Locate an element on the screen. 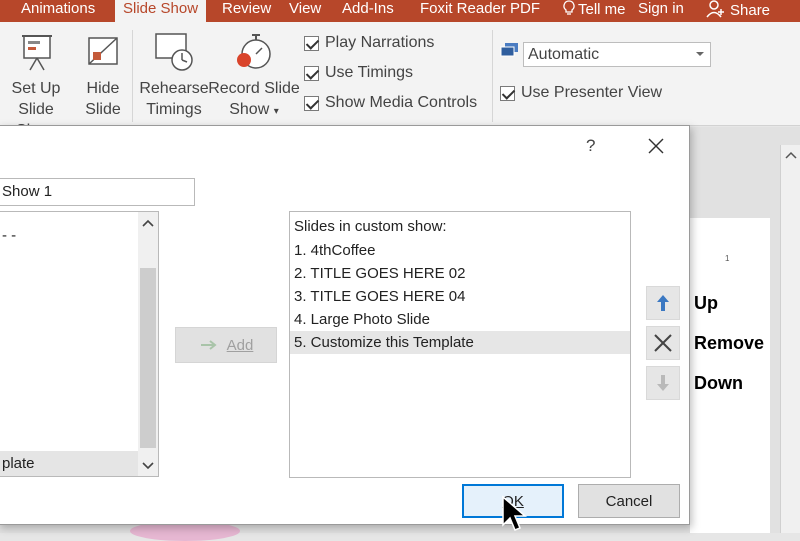  tab-view: View is located at coordinates (305, 11).